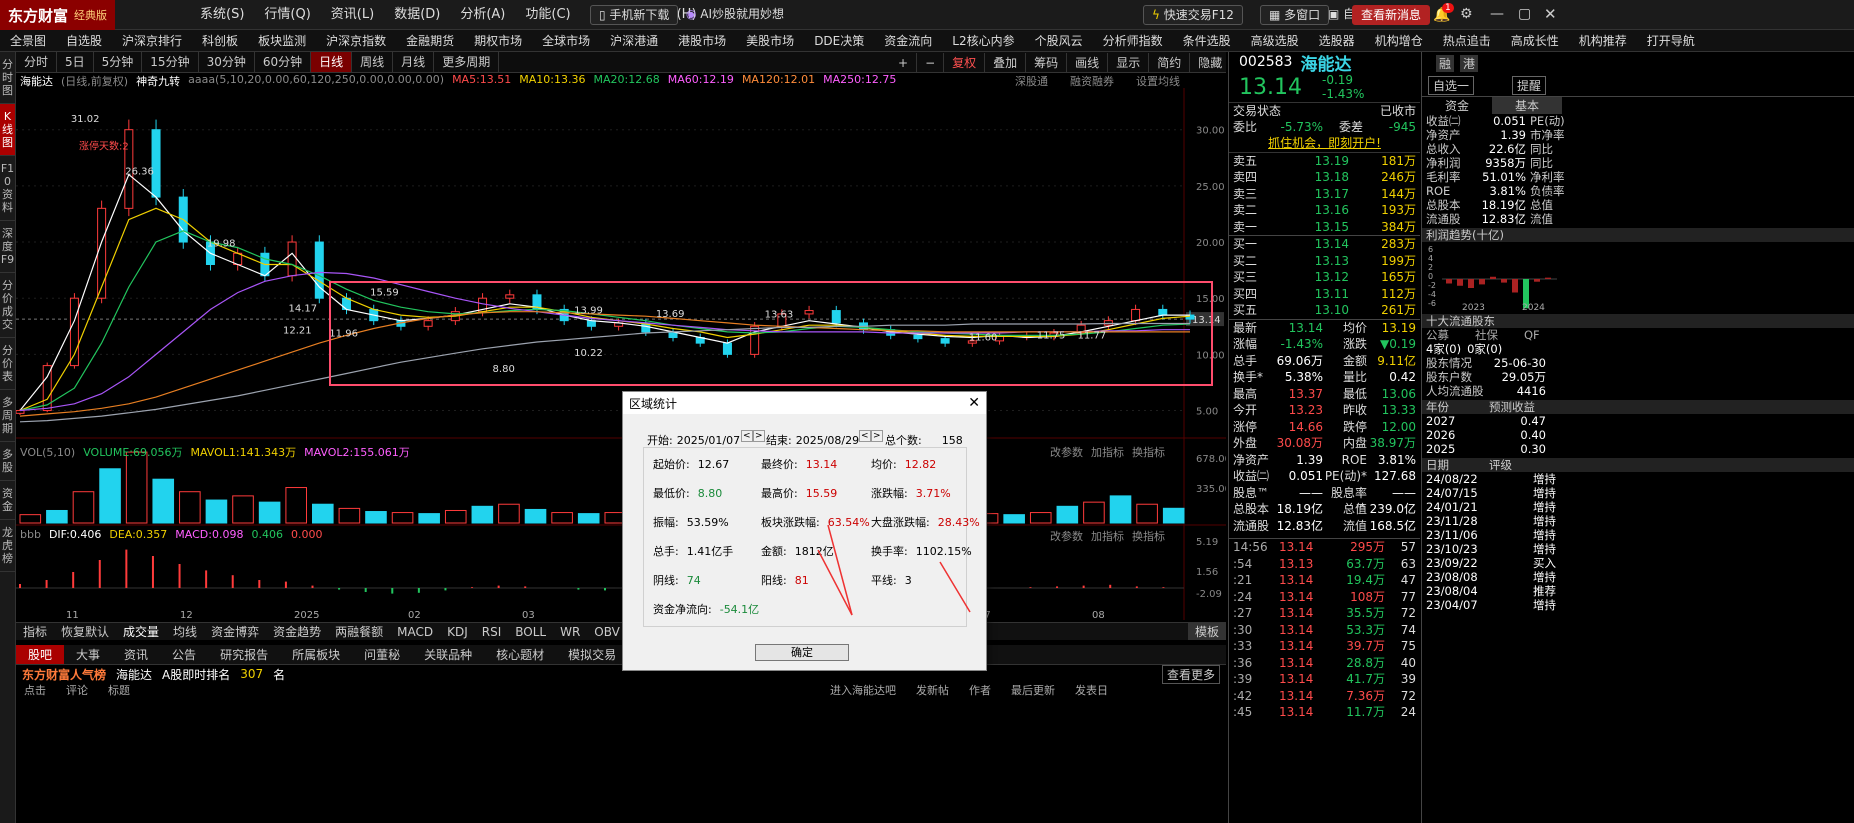 Image resolution: width=1854 pixels, height=823 pixels. I want to click on side-tab: 多股, so click(7, 461).